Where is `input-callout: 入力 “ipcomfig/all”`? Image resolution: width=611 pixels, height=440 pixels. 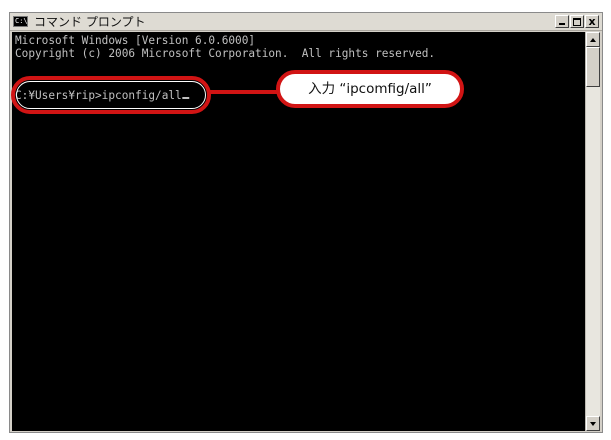 input-callout: 入力 “ipcomfig/all” is located at coordinates (370, 89).